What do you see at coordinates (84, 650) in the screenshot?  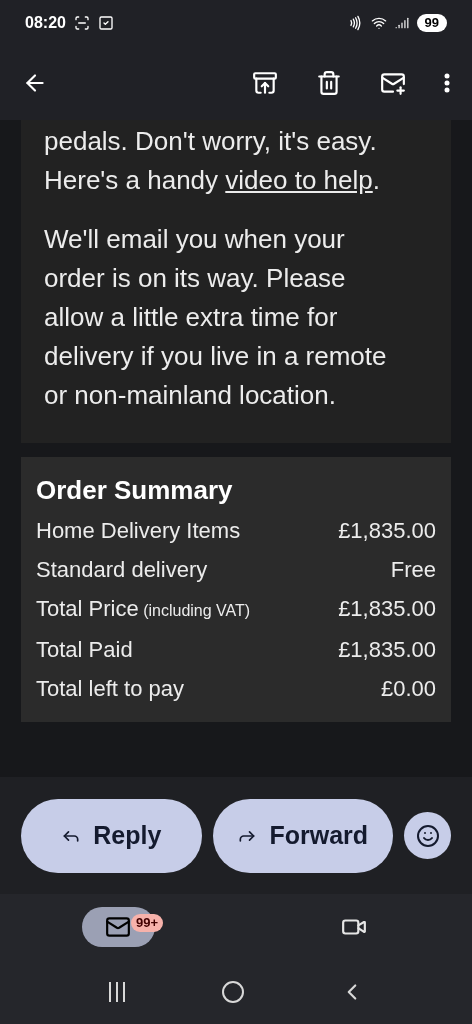 I see `summary-label: Total Paid` at bounding box center [84, 650].